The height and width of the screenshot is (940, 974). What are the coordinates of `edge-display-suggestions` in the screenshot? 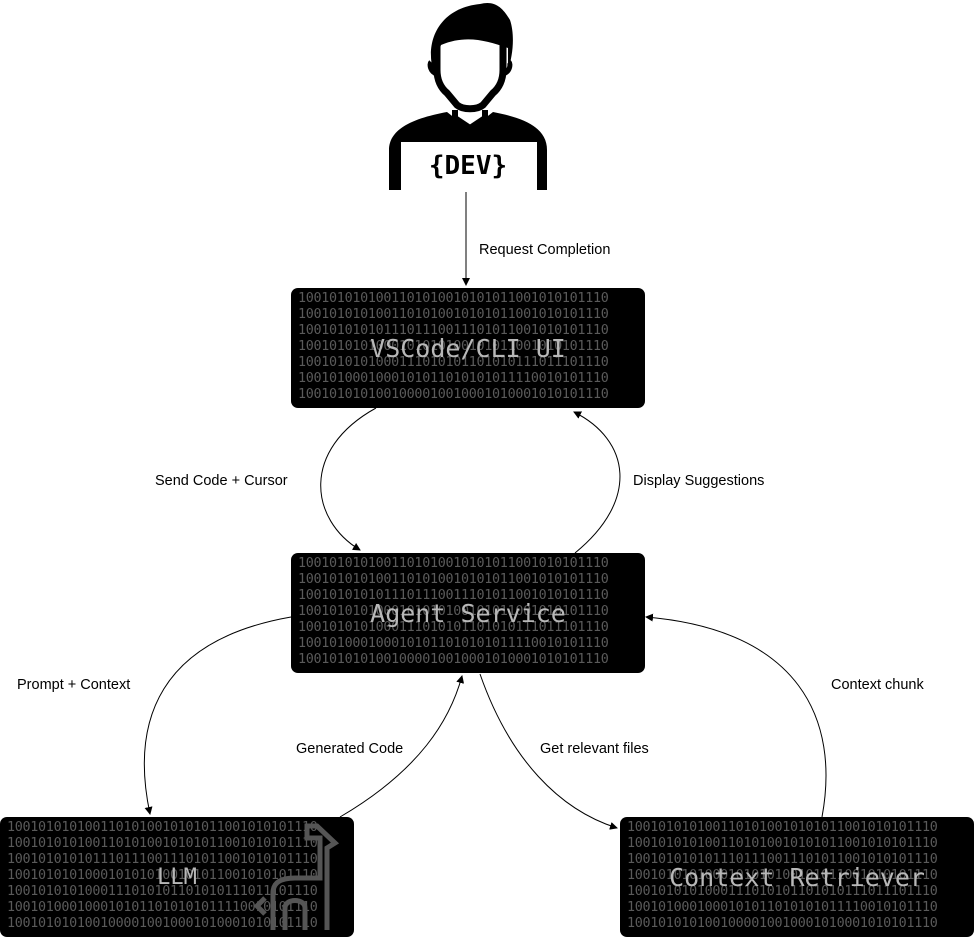 It's located at (597, 482).